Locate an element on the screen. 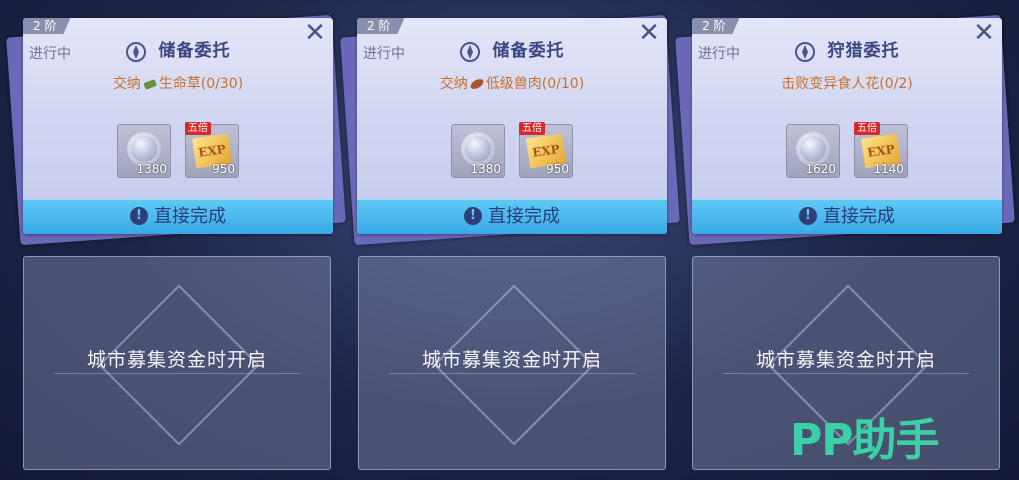 The width and height of the screenshot is (1019, 480). objective-text: 低级兽肉(0/10) is located at coordinates (535, 84).